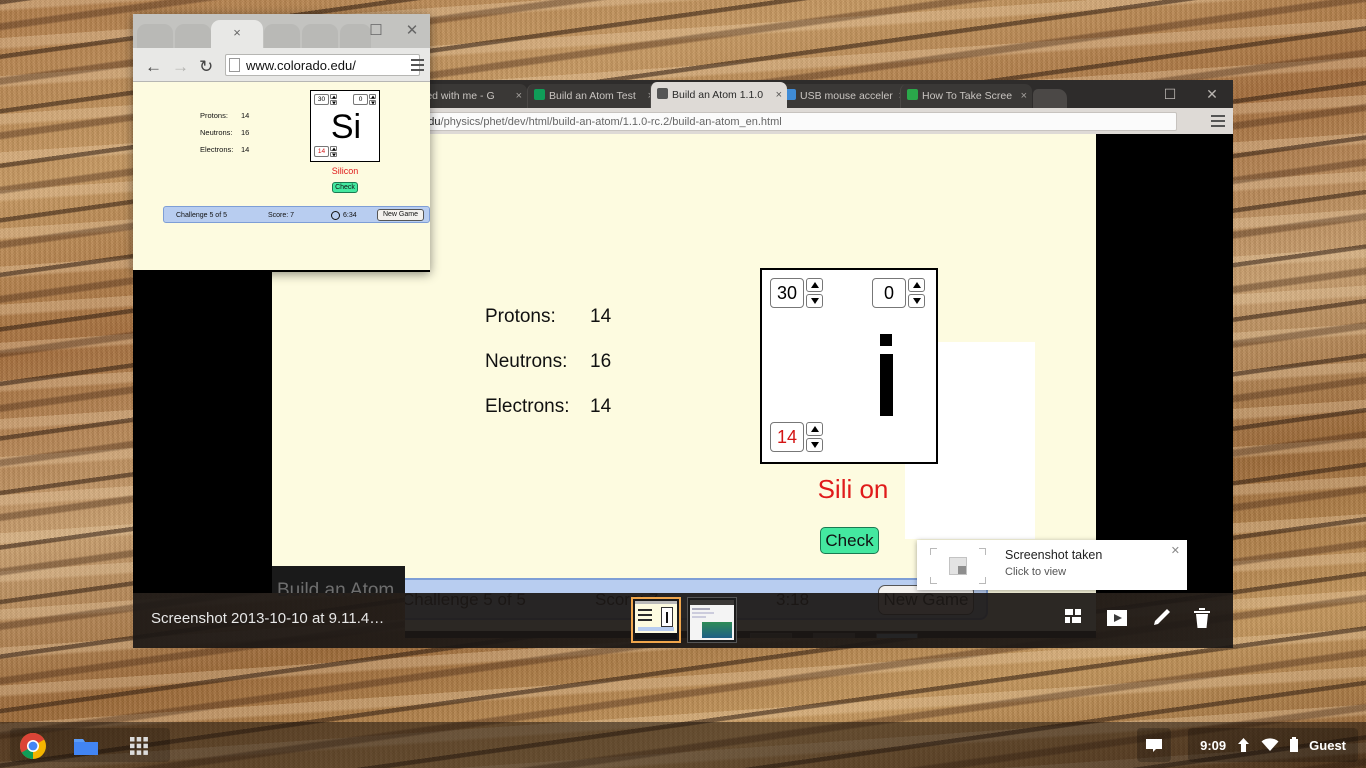  I want to click on small-mass-down-icon, so click(333, 102).